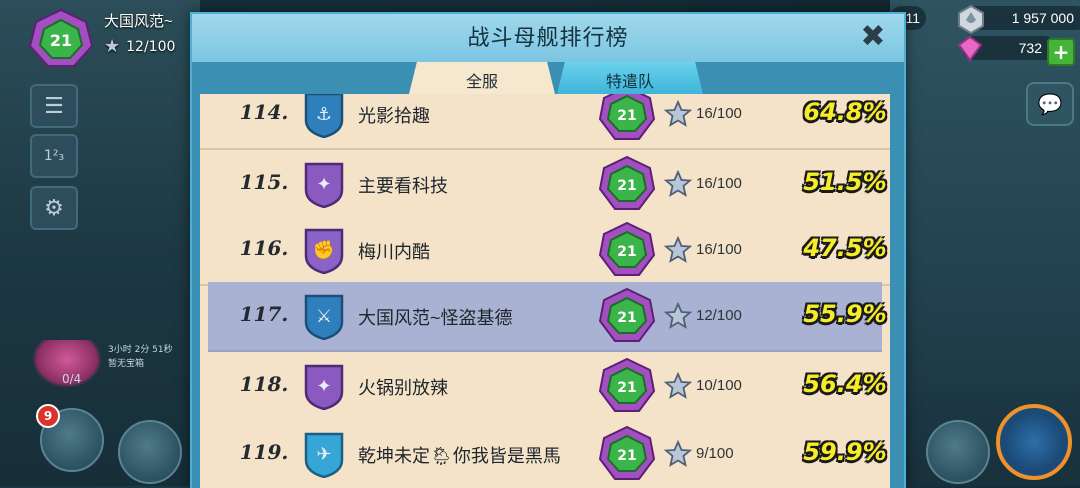 The height and width of the screenshot is (488, 1080). Describe the element at coordinates (126, 364) in the screenshot. I see `chest-status-text: 暂无宝箱` at that location.